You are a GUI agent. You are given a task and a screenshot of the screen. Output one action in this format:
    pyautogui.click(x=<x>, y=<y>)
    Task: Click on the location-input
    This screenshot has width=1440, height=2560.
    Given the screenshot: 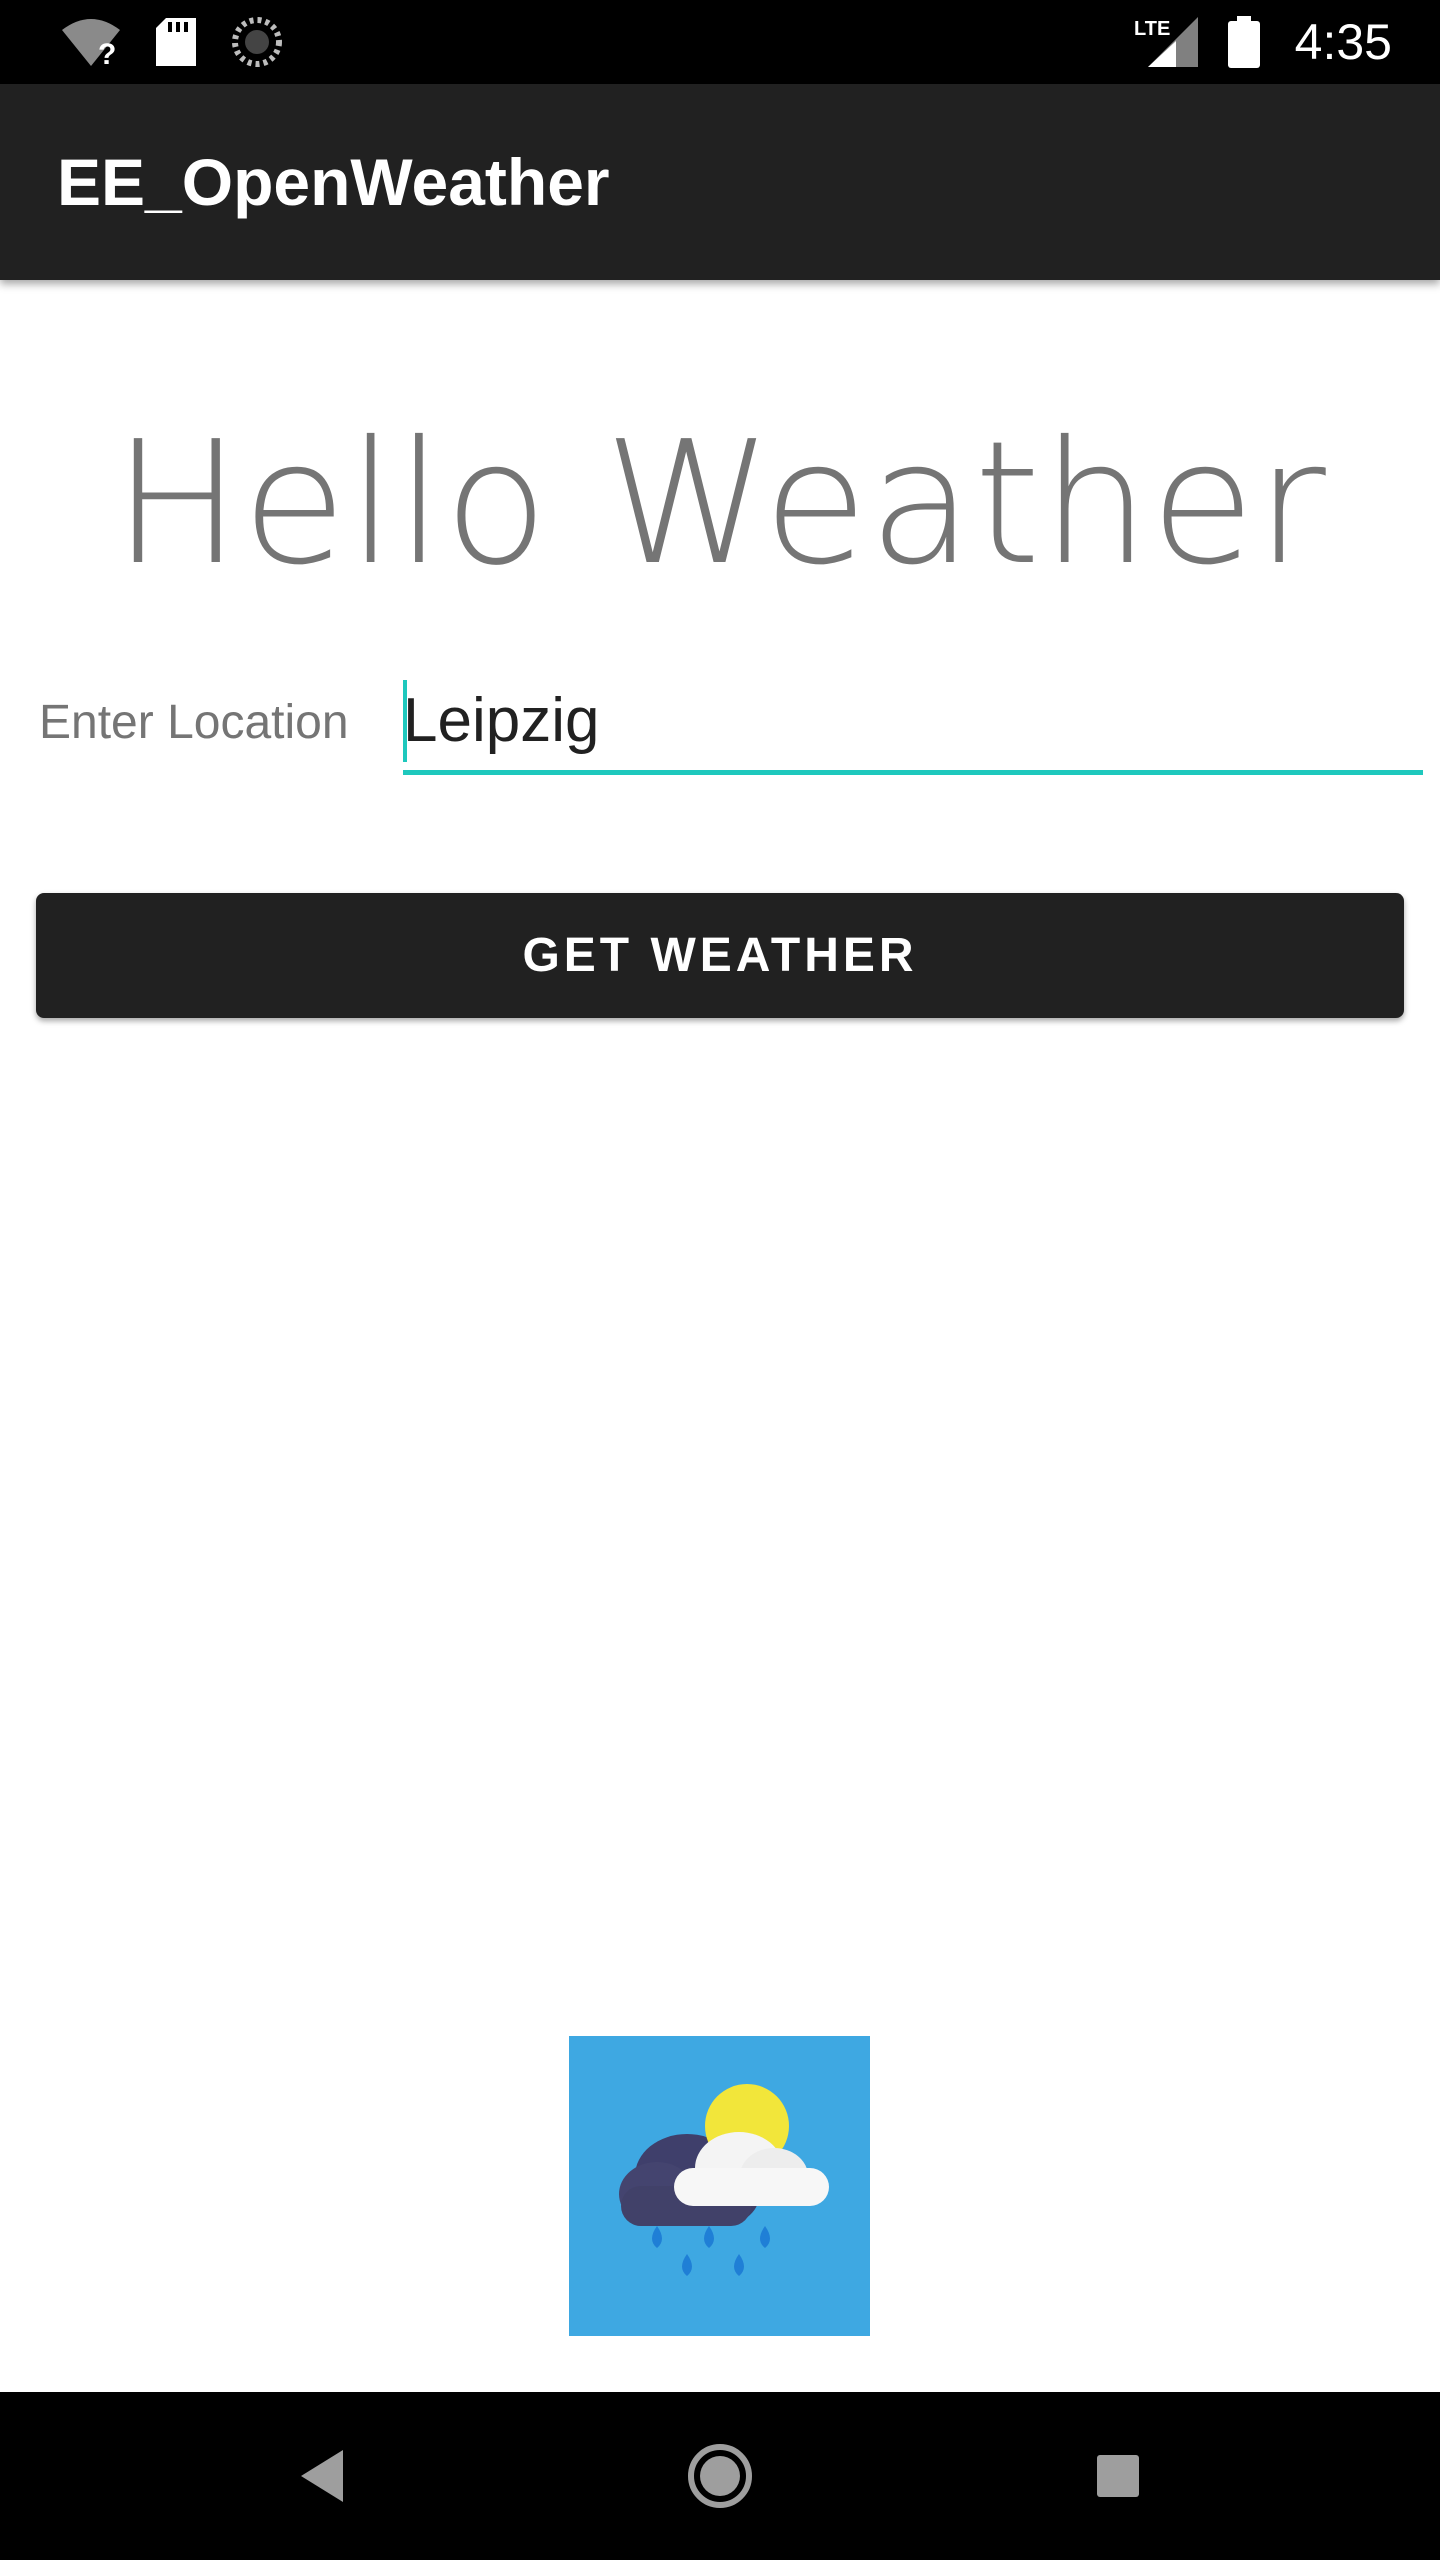 What is the action you would take?
    pyautogui.click(x=913, y=722)
    